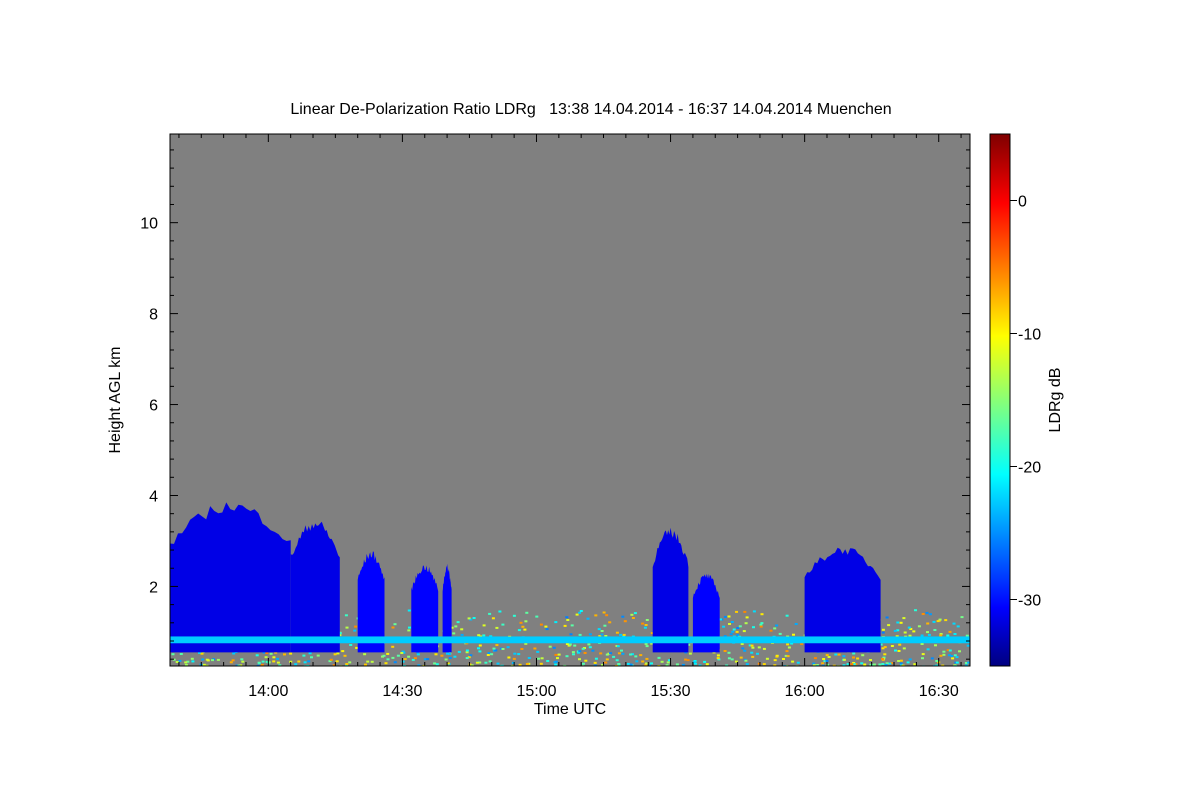 This screenshot has height=800, width=1200. Describe the element at coordinates (805, 691) in the screenshot. I see `x-tick-label: 16:00` at that location.